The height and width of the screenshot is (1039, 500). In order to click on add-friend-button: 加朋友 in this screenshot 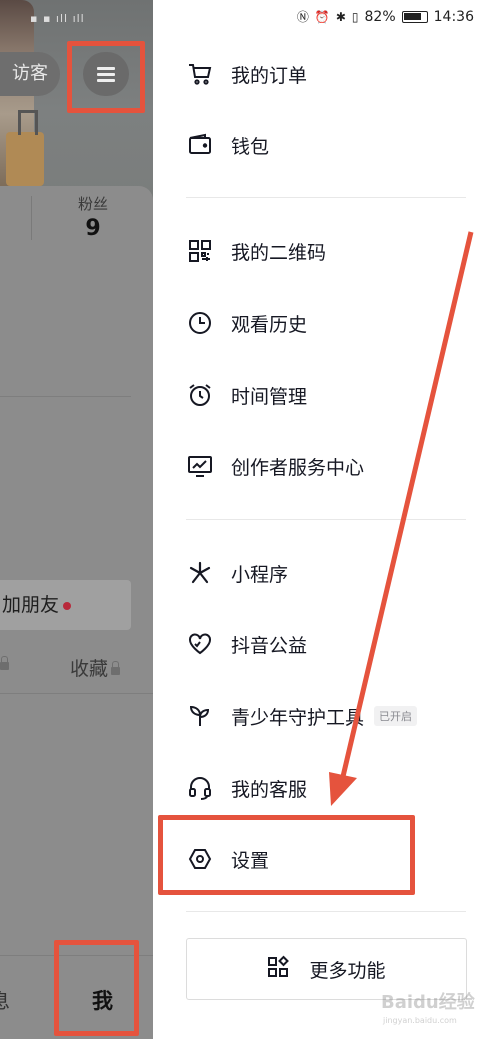, I will do `click(65, 605)`.